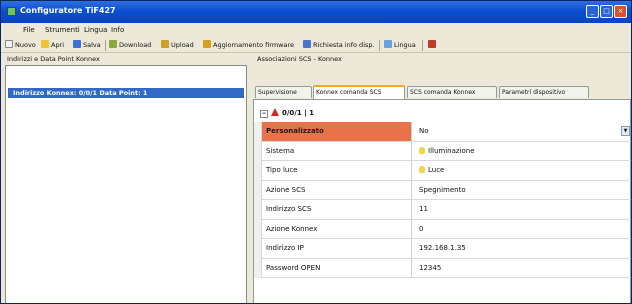  What do you see at coordinates (337, 189) in the screenshot?
I see `property-key: Azione SCS` at bounding box center [337, 189].